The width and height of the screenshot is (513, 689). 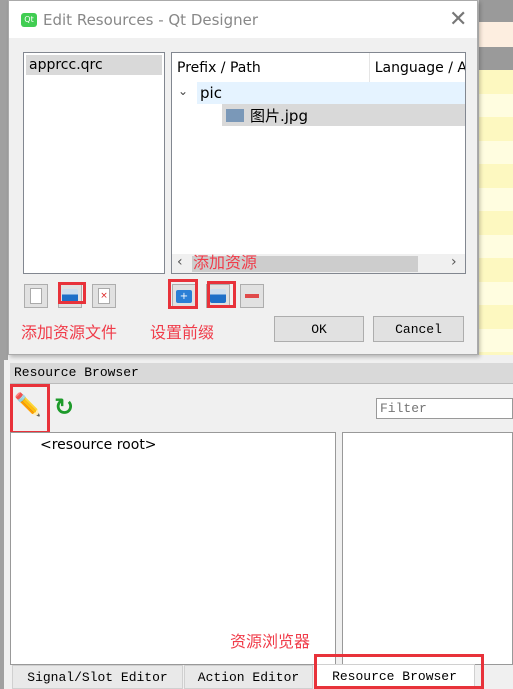 What do you see at coordinates (2, 524) in the screenshot?
I see `left-border` at bounding box center [2, 524].